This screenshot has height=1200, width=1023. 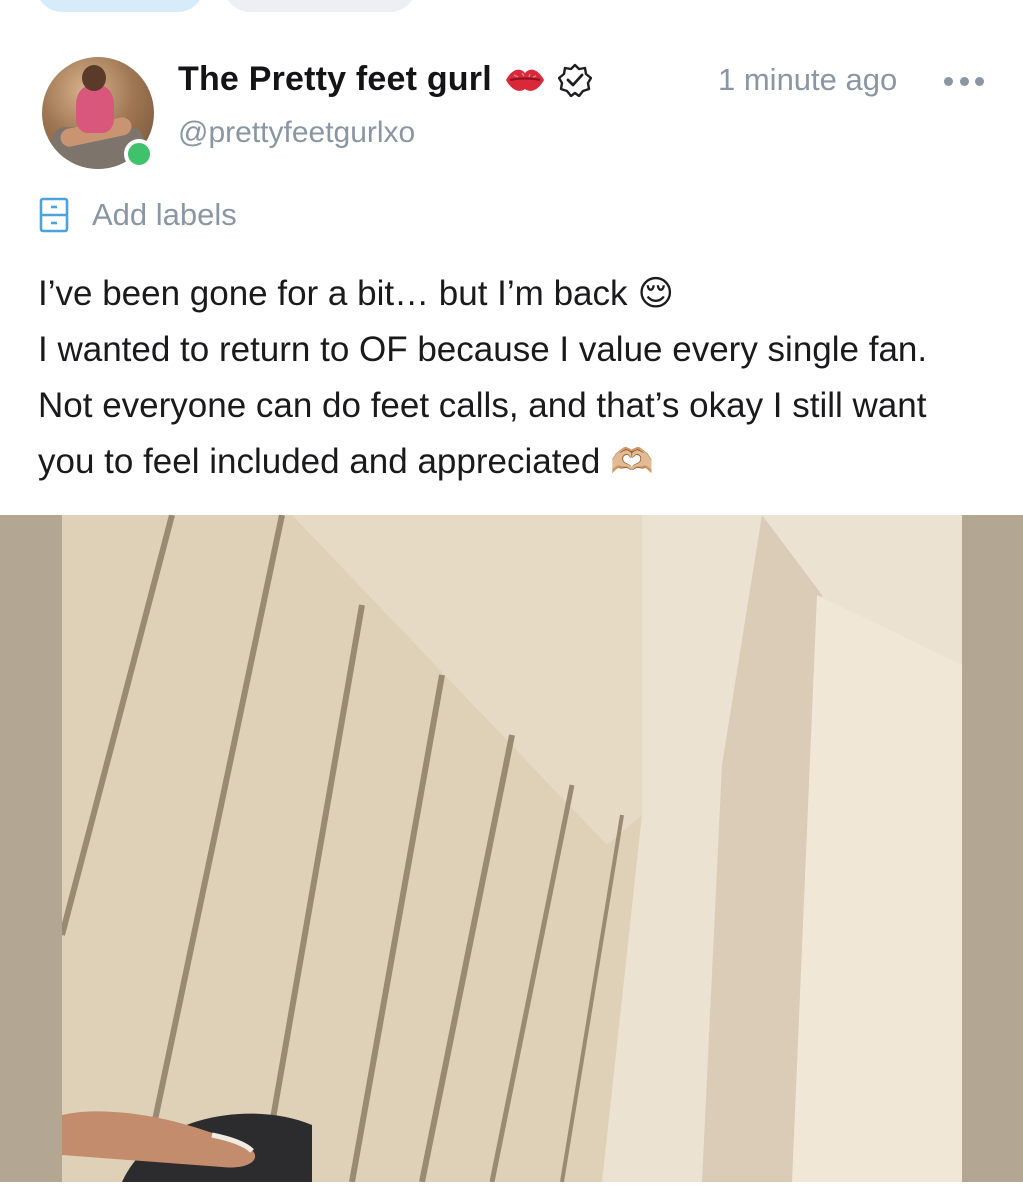 What do you see at coordinates (524, 80) in the screenshot?
I see `kiss-mark-icon` at bounding box center [524, 80].